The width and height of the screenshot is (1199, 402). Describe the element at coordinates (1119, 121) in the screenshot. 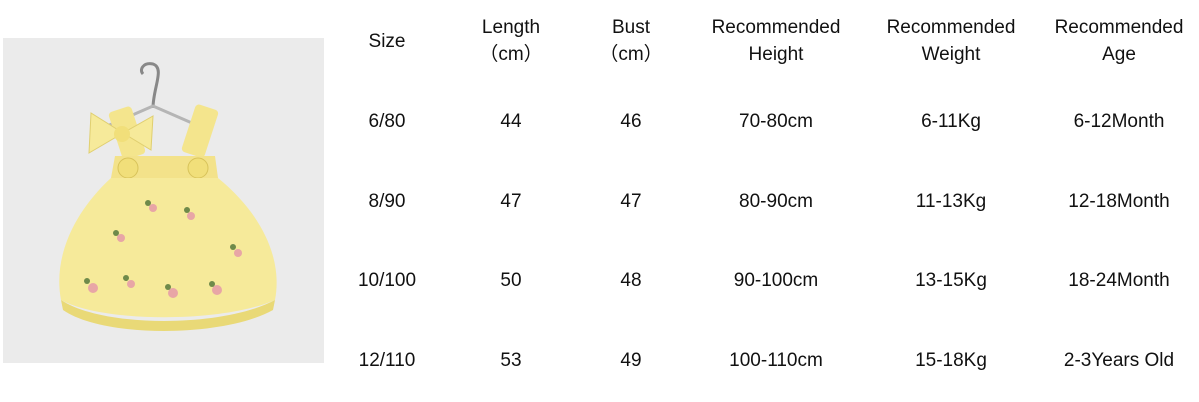

I see `table-cell: 6-12Month` at that location.